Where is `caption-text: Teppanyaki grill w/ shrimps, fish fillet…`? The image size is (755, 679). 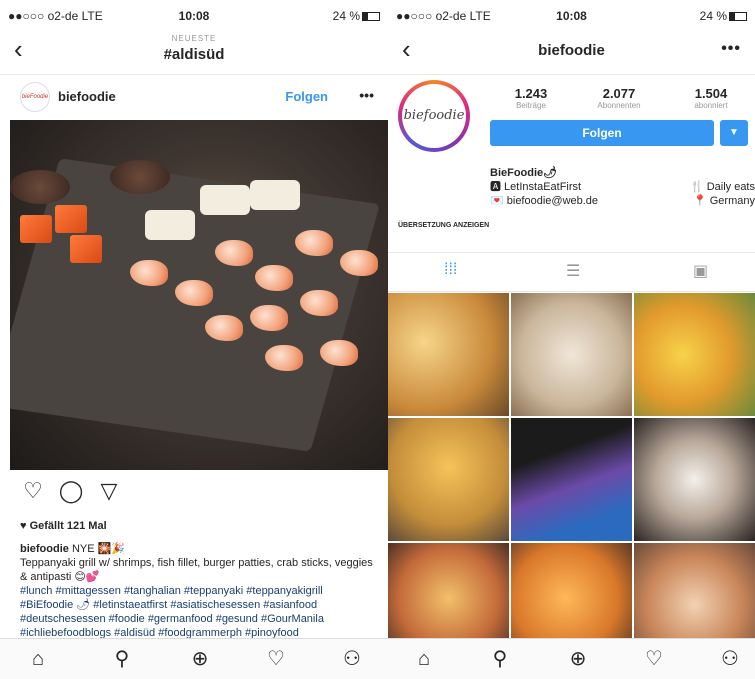 caption-text: Teppanyaki grill w/ shrimps, fish fillet… is located at coordinates (196, 570).